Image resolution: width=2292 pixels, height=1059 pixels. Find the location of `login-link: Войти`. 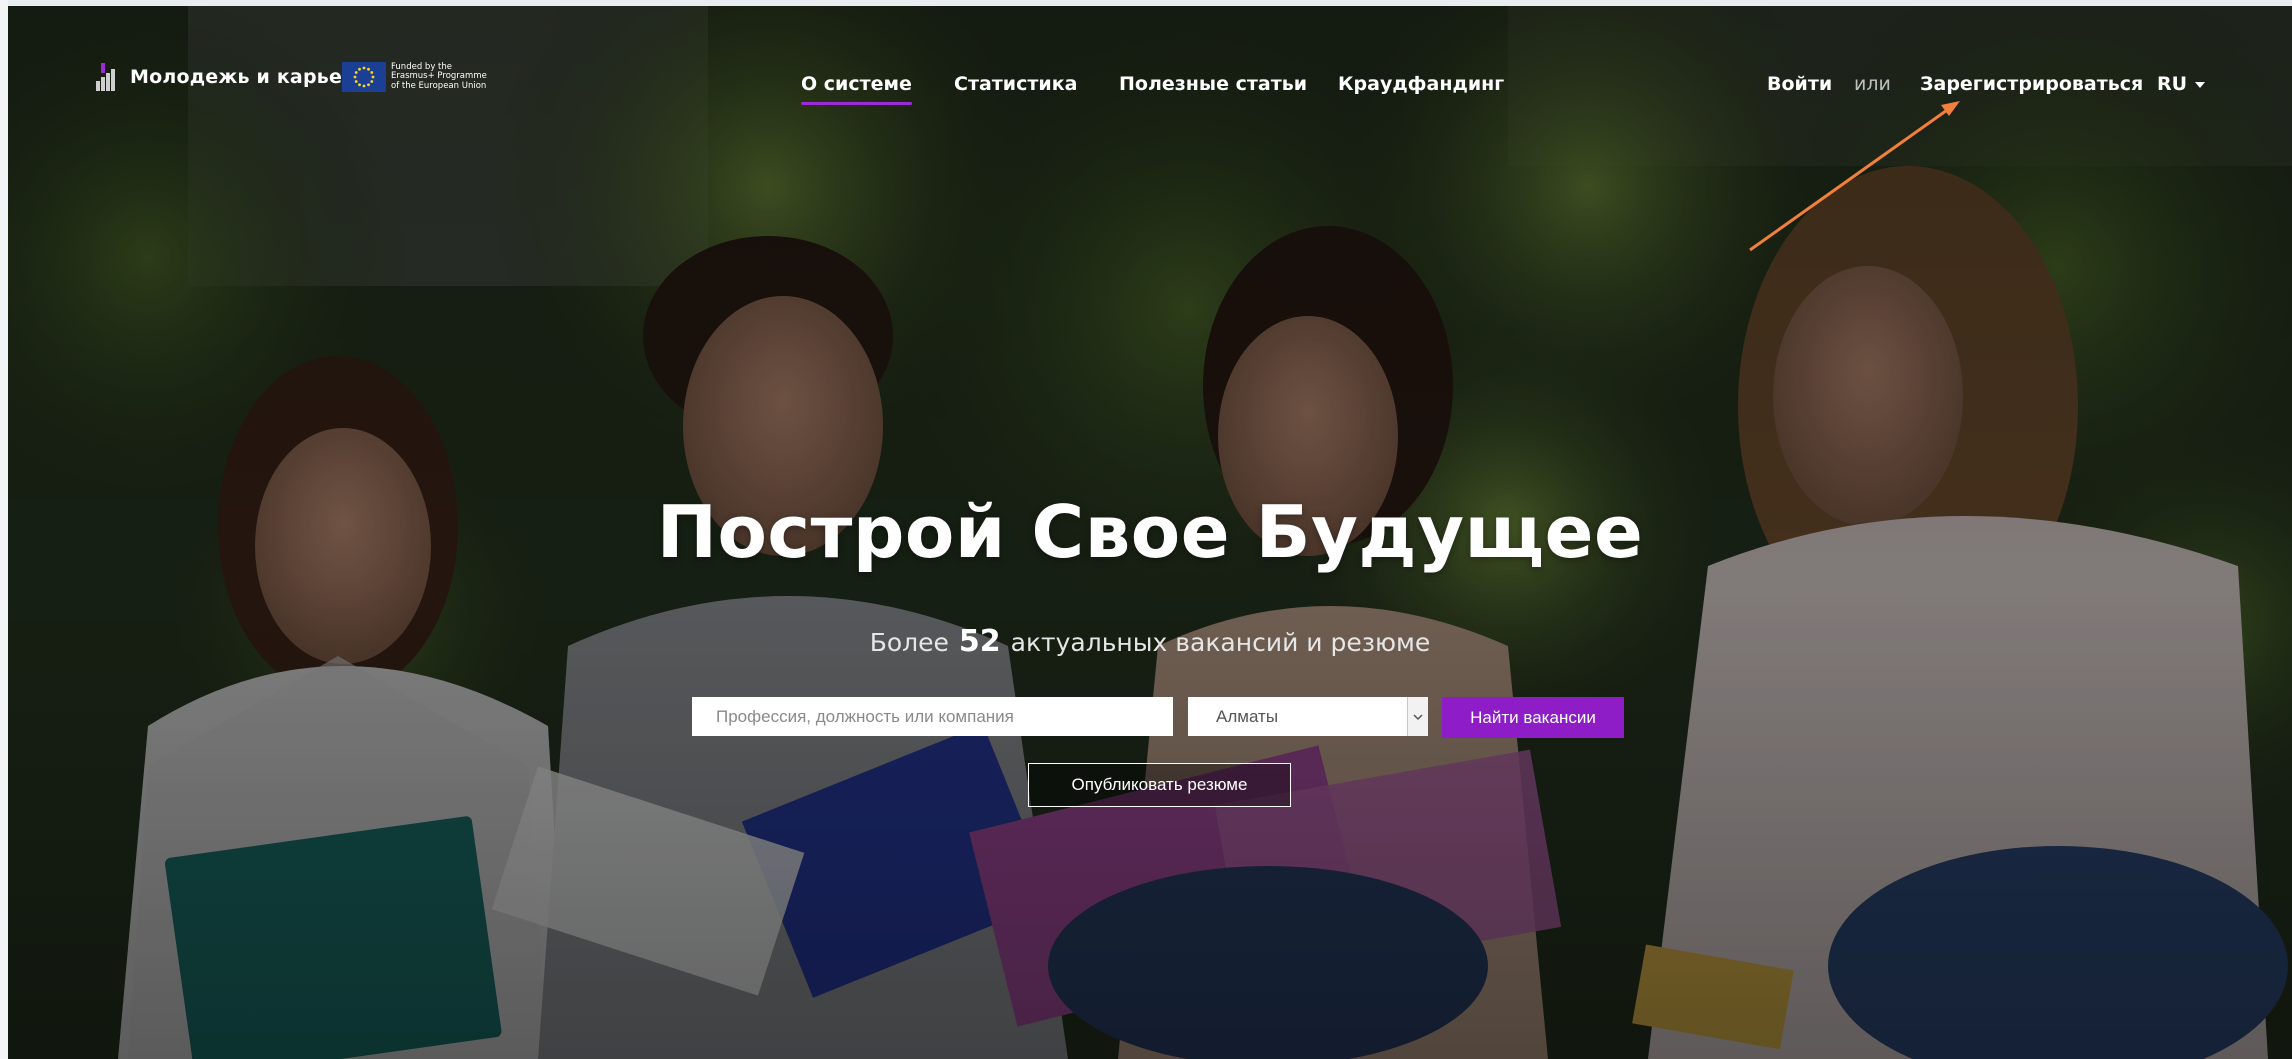

login-link: Войти is located at coordinates (1799, 84).